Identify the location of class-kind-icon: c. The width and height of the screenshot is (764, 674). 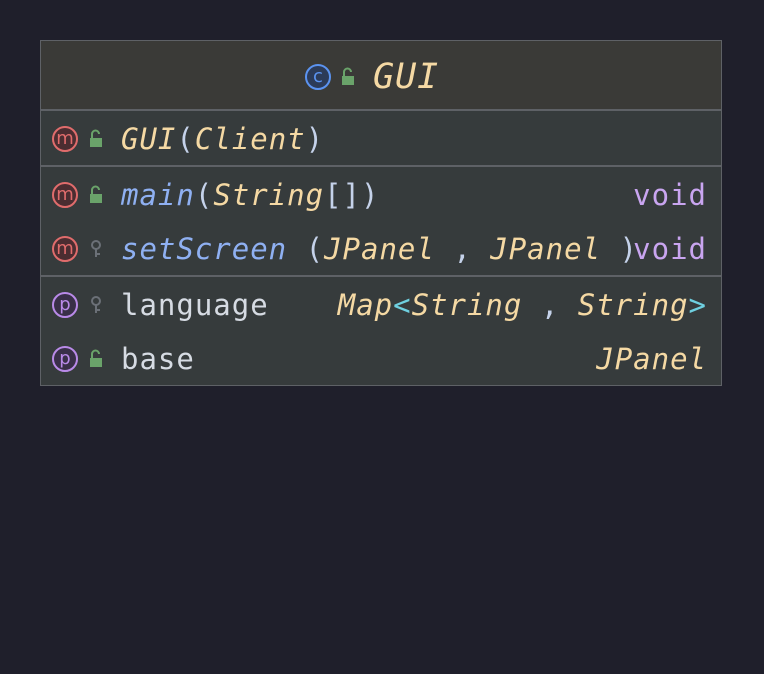
(318, 77).